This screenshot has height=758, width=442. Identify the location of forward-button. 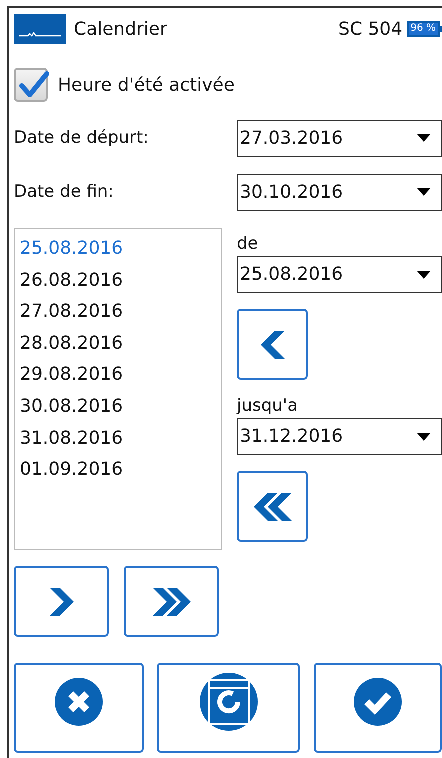
(61, 601).